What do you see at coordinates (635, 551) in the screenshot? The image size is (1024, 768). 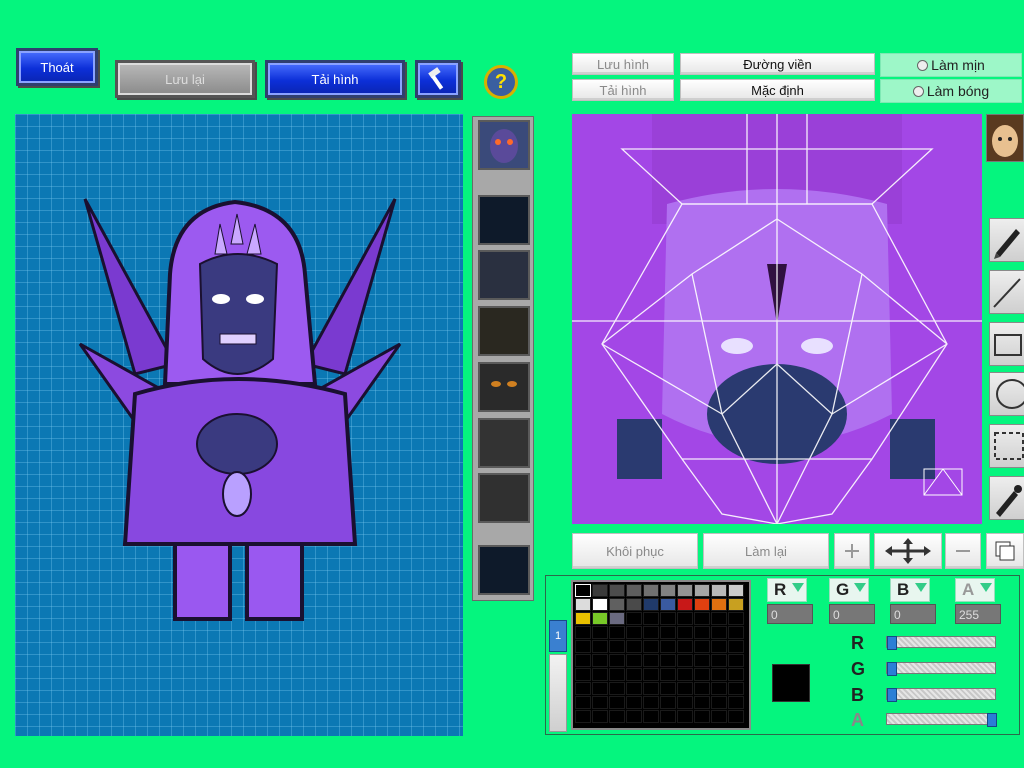 I see `restore-button: Khôi phục` at bounding box center [635, 551].